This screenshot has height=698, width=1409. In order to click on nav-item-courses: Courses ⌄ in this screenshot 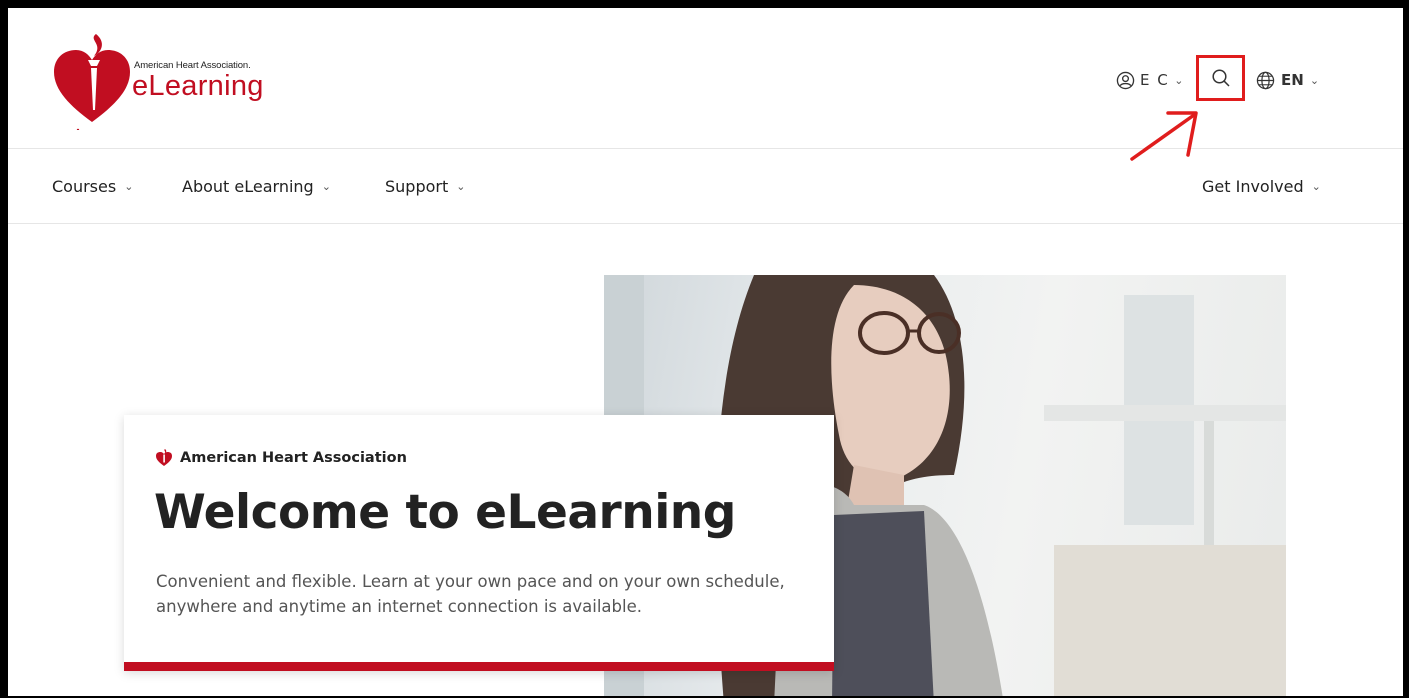, I will do `click(92, 186)`.